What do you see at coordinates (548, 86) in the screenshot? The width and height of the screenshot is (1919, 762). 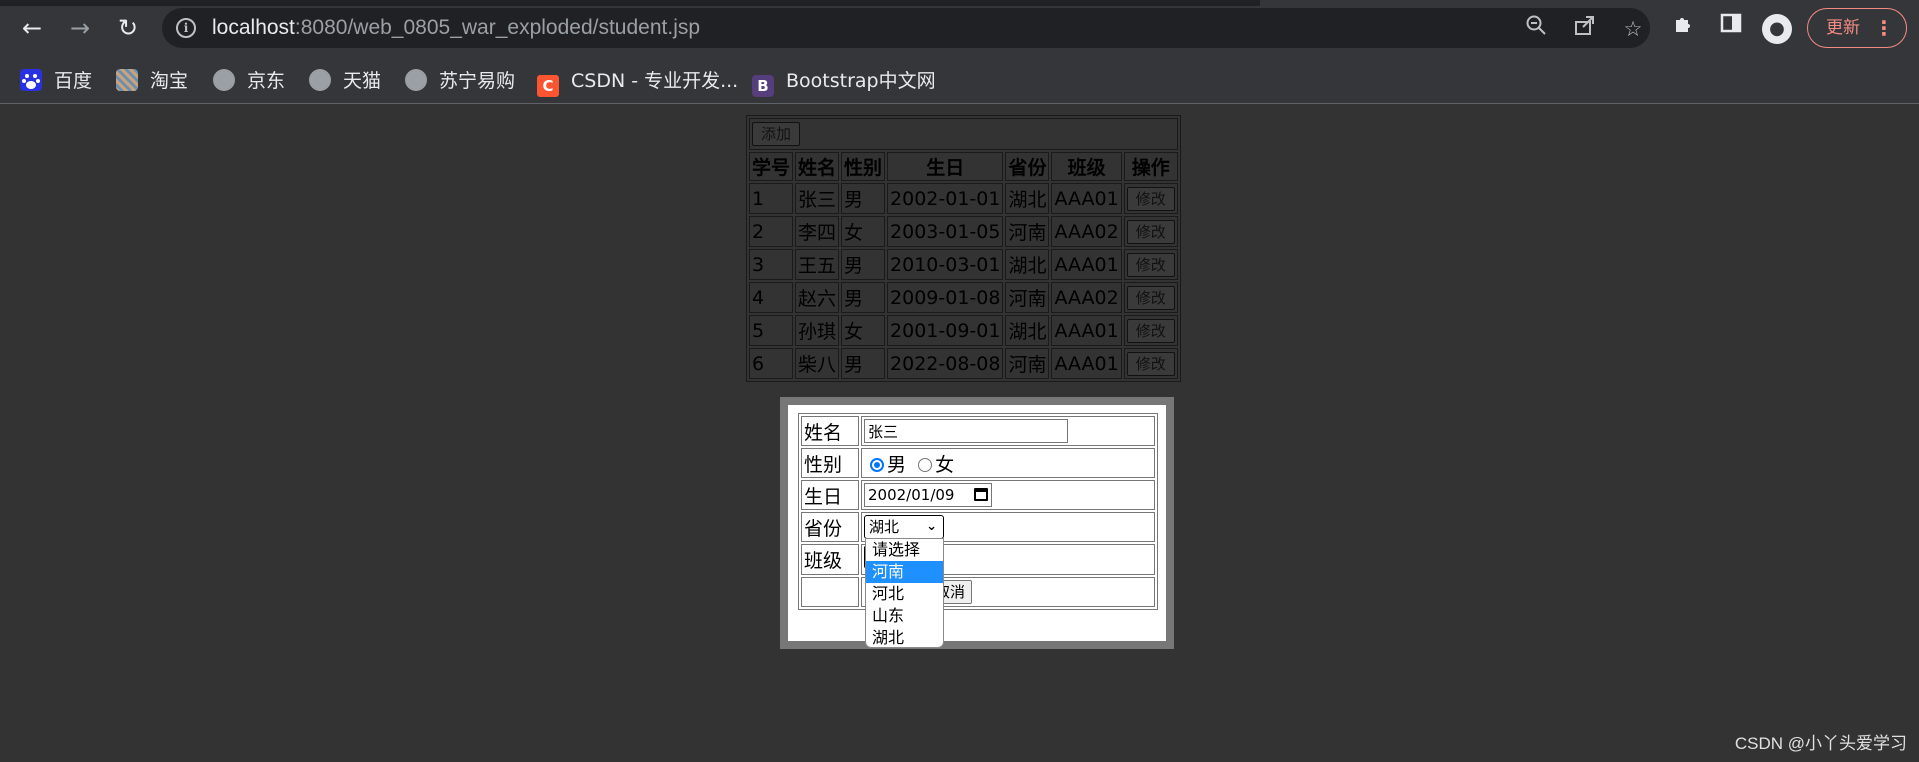 I see `csdn-icon: C` at bounding box center [548, 86].